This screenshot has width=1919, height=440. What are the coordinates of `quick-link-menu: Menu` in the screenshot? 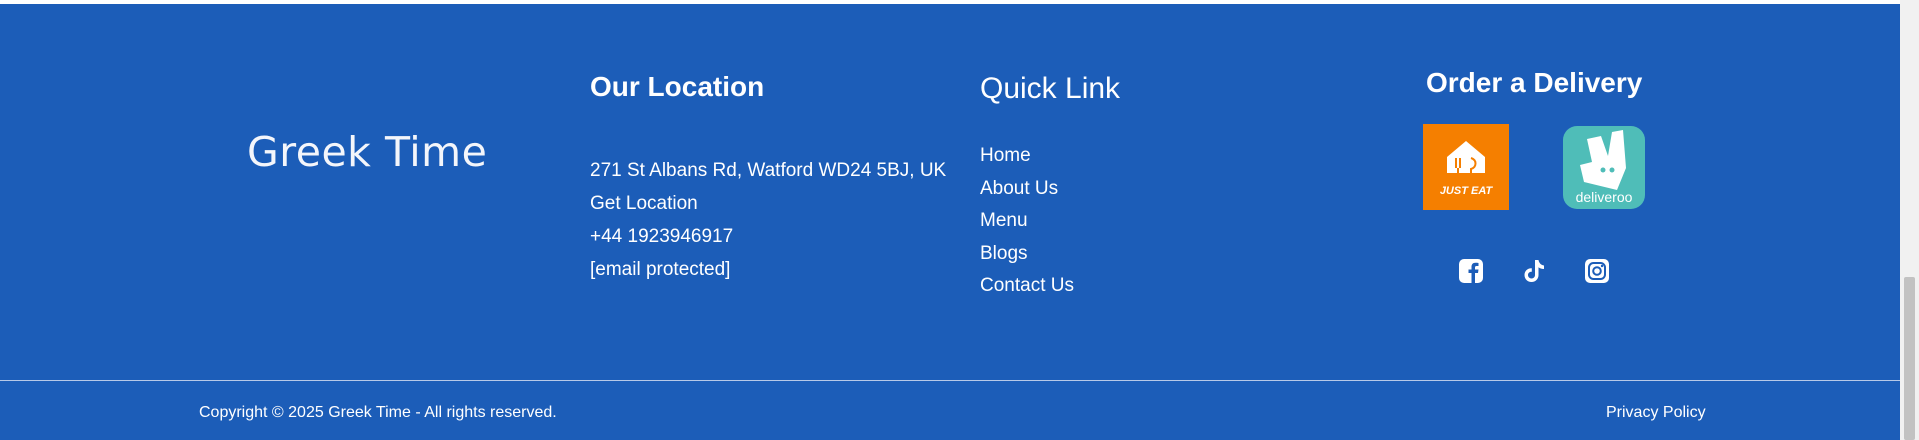 It's located at (1004, 220).